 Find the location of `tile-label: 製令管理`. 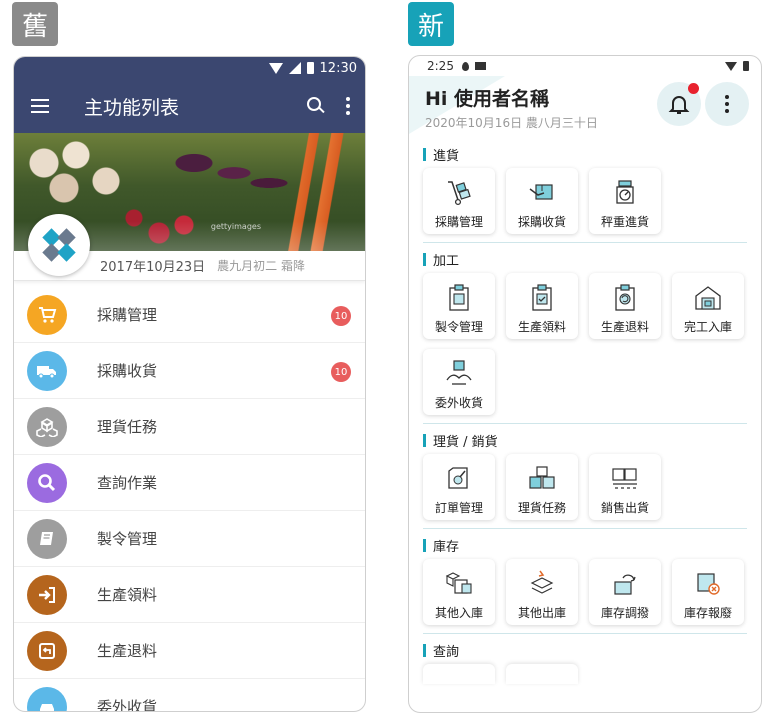

tile-label: 製令管理 is located at coordinates (458, 327).